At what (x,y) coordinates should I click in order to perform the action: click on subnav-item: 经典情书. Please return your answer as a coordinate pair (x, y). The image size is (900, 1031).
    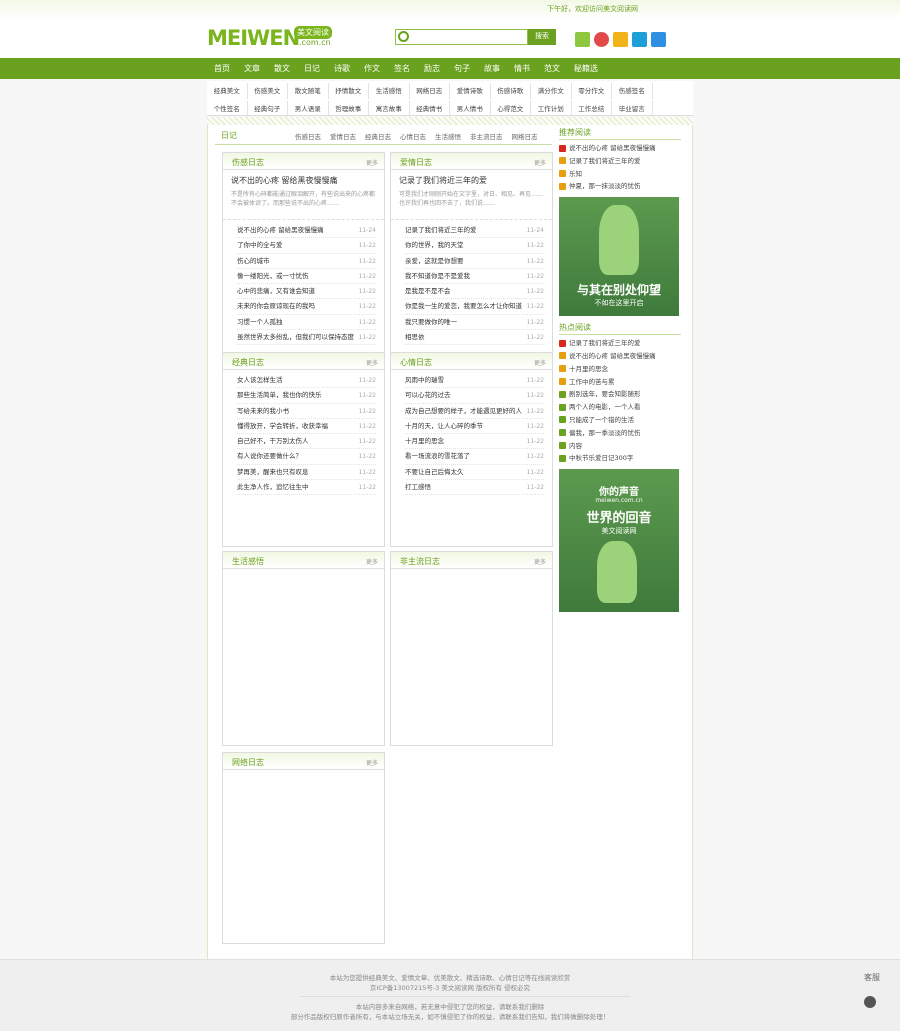
    Looking at the image, I should click on (430, 109).